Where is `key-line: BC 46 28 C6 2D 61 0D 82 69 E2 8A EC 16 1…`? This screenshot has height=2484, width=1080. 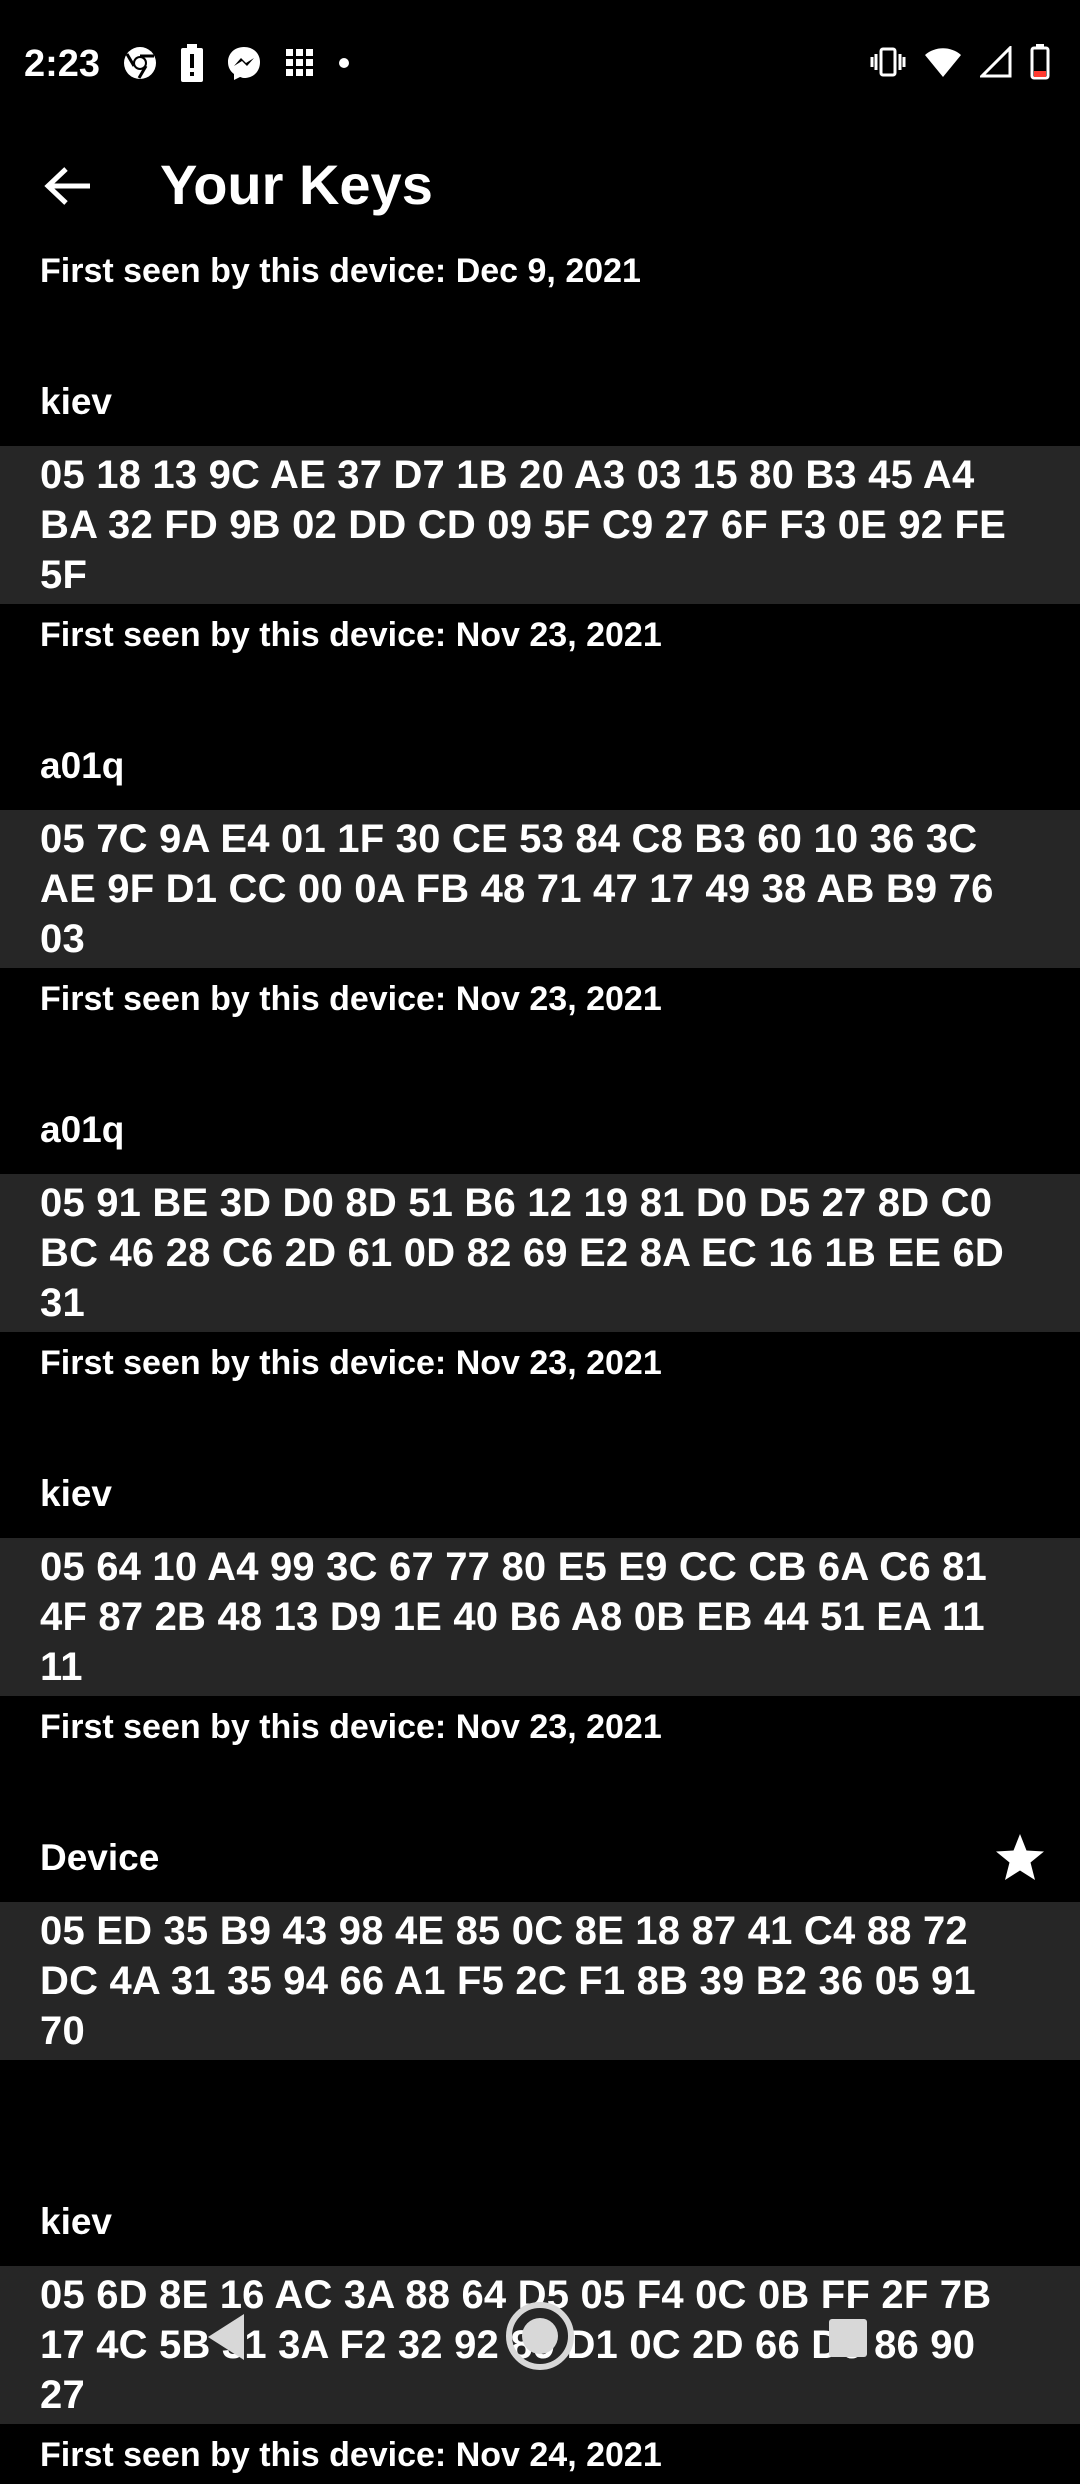
key-line: BC 46 28 C6 2D 61 0D 82 69 E2 8A EC 16 1… is located at coordinates (522, 1253).